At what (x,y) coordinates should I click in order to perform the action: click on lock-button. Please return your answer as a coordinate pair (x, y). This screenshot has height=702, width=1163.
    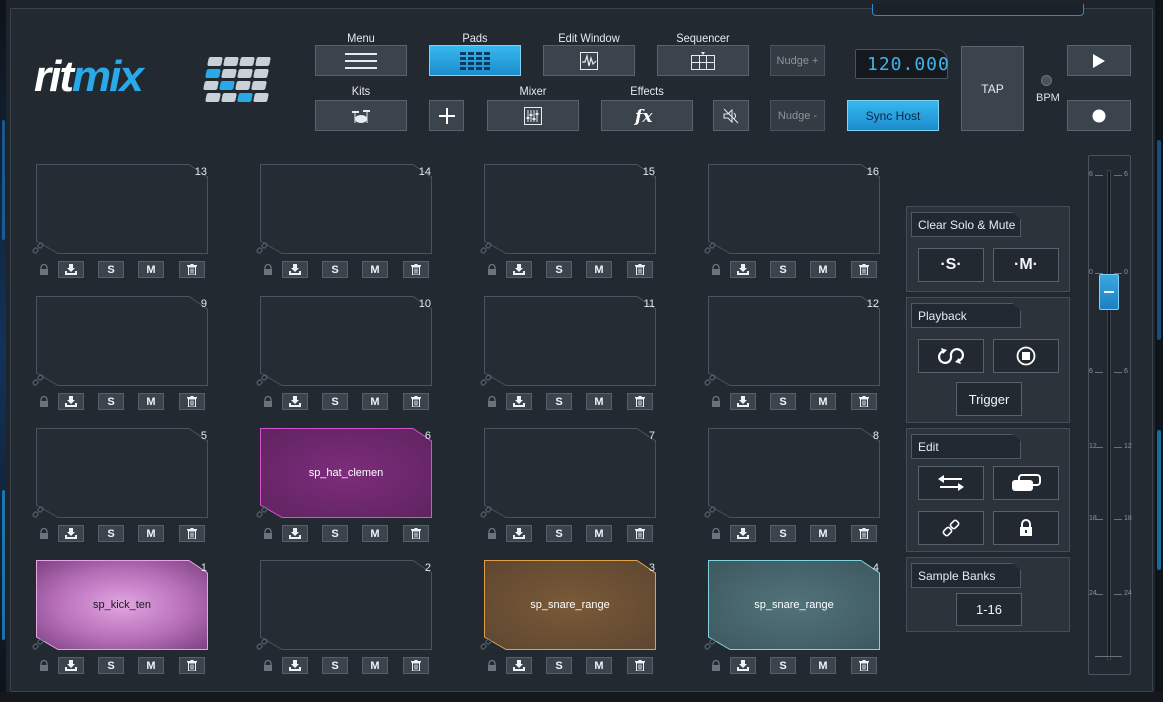
    Looking at the image, I should click on (1026, 528).